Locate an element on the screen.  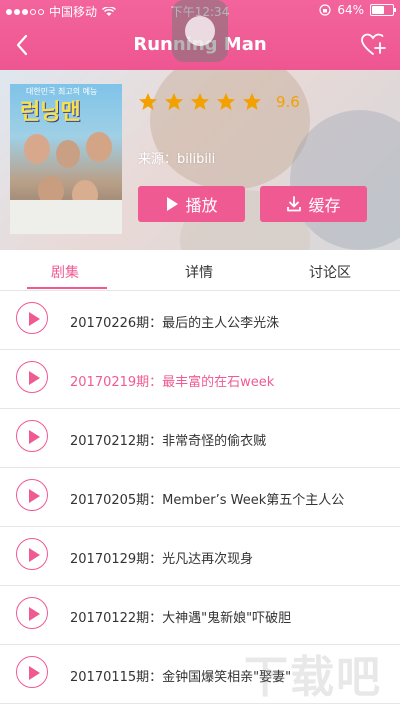
cache-button-label: 缓存 is located at coordinates (324, 205).